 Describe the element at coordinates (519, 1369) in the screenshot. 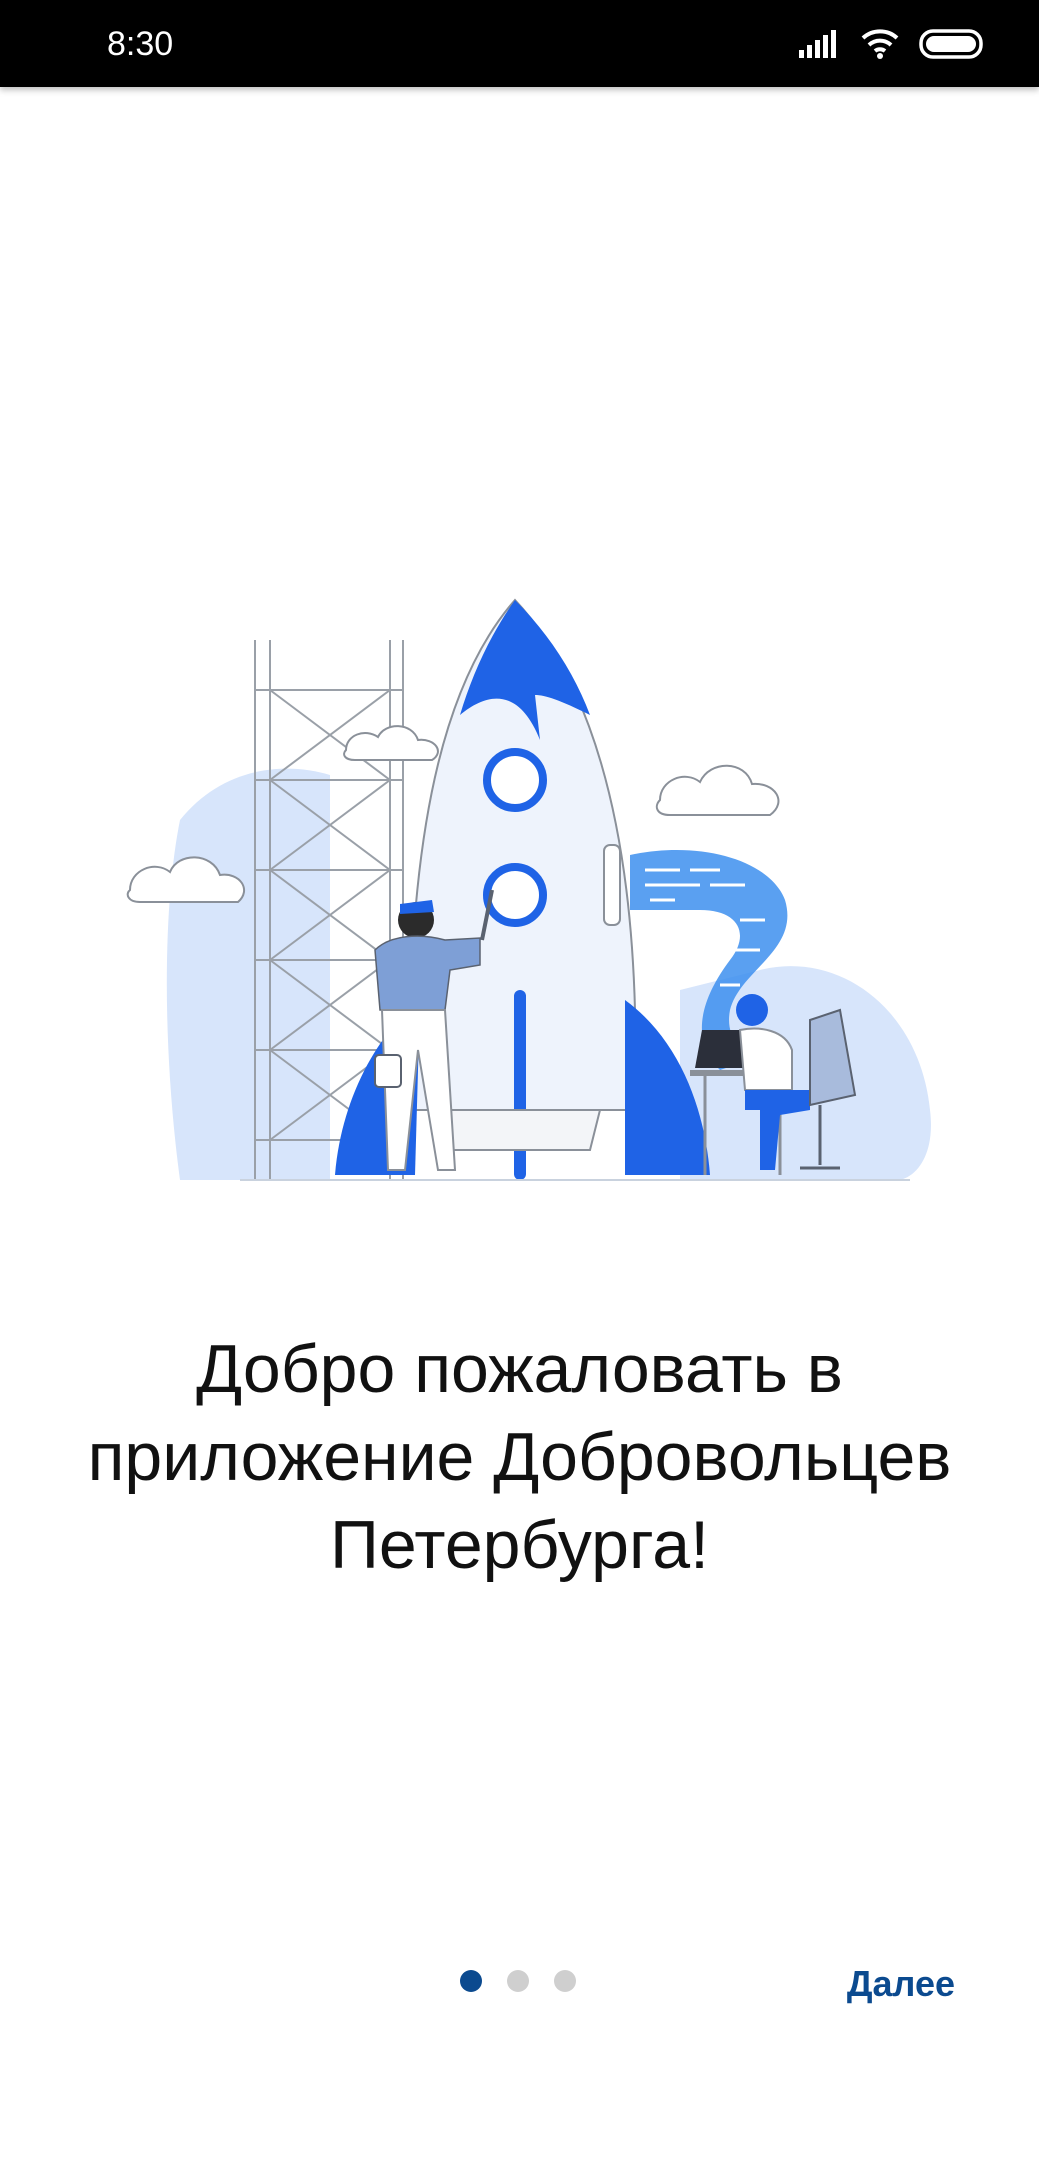

I see `welcome-title-line-1: Добро пожаловать в` at that location.